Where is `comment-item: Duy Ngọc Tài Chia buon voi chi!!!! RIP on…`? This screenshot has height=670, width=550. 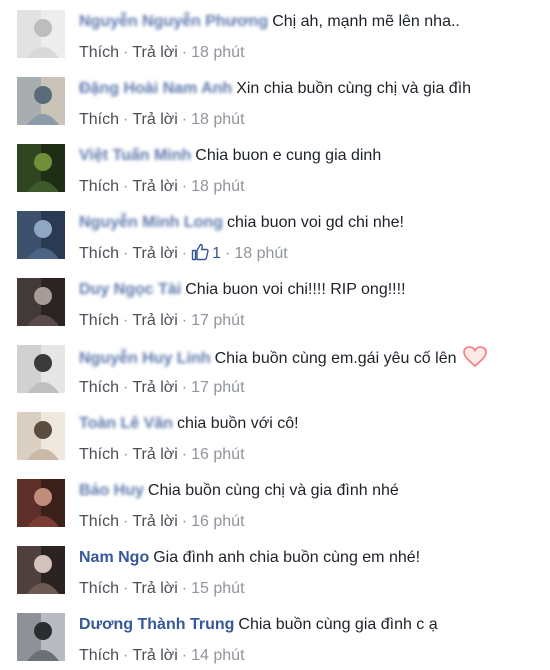 comment-item: Duy Ngọc Tài Chia buon voi chi!!!! RIP on… is located at coordinates (275, 301).